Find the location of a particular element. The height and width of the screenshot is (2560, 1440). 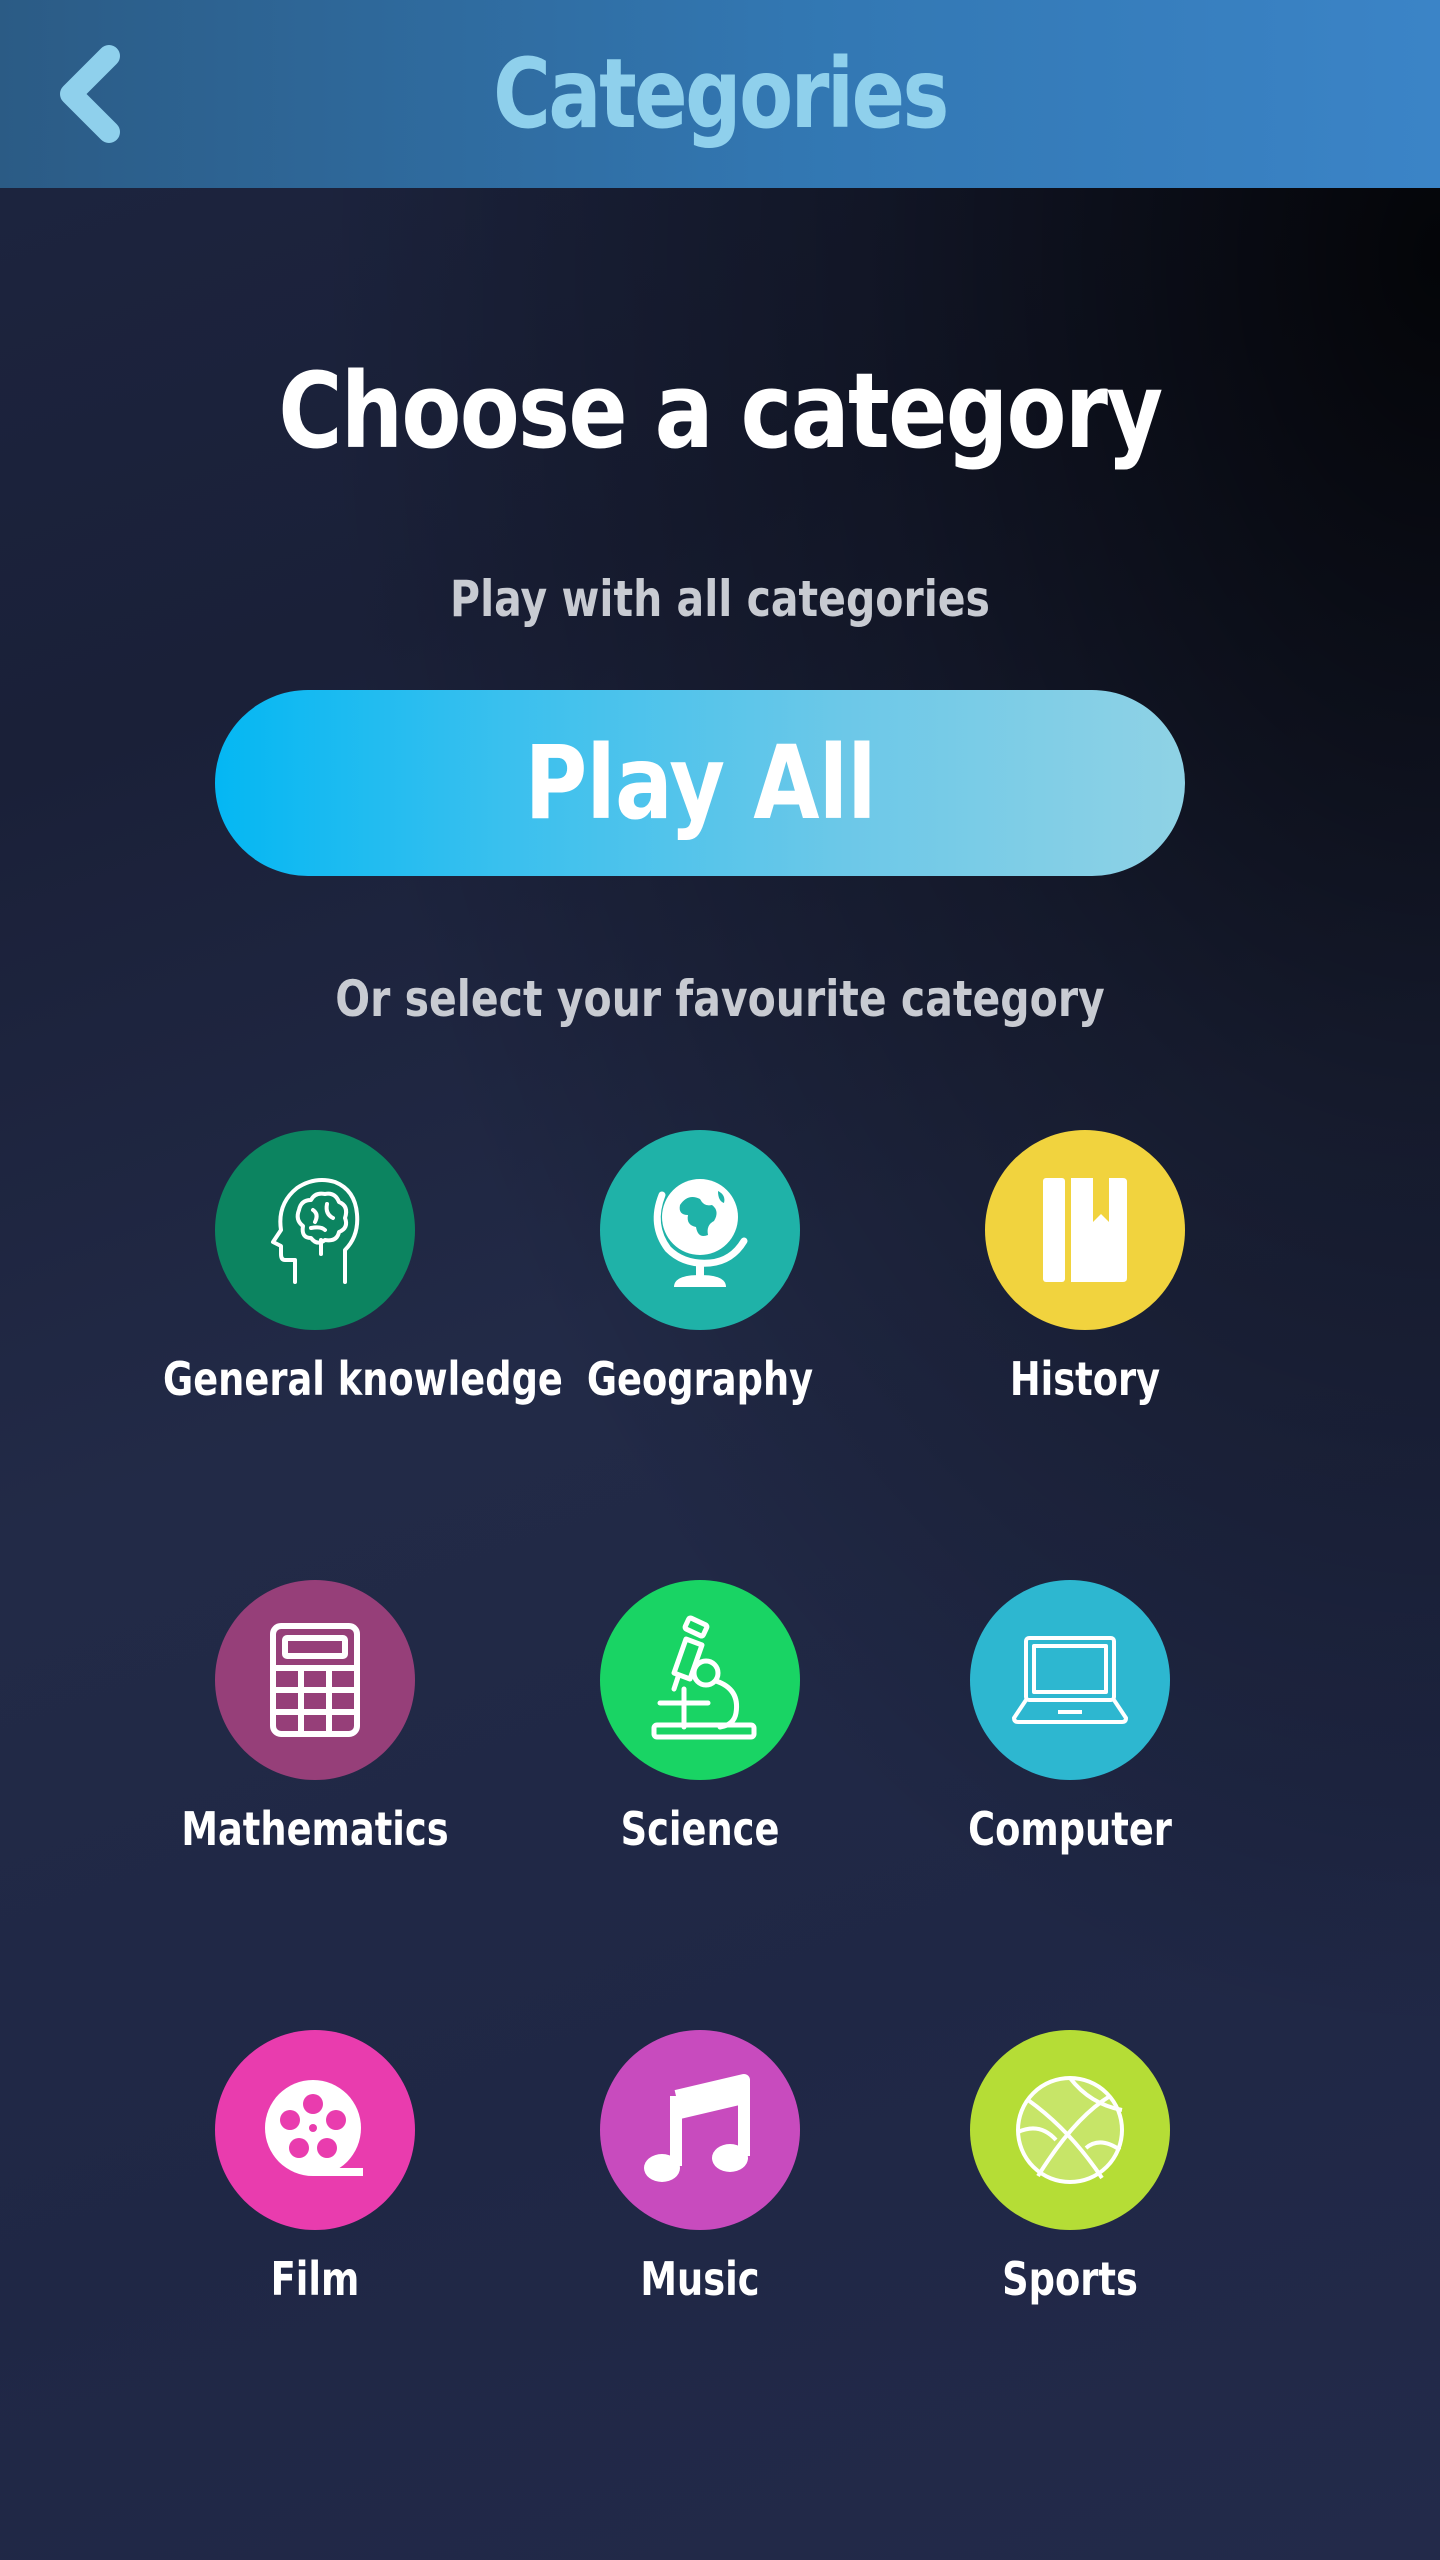

category-mathematics: Mathematics is located at coordinates (315, 1730).